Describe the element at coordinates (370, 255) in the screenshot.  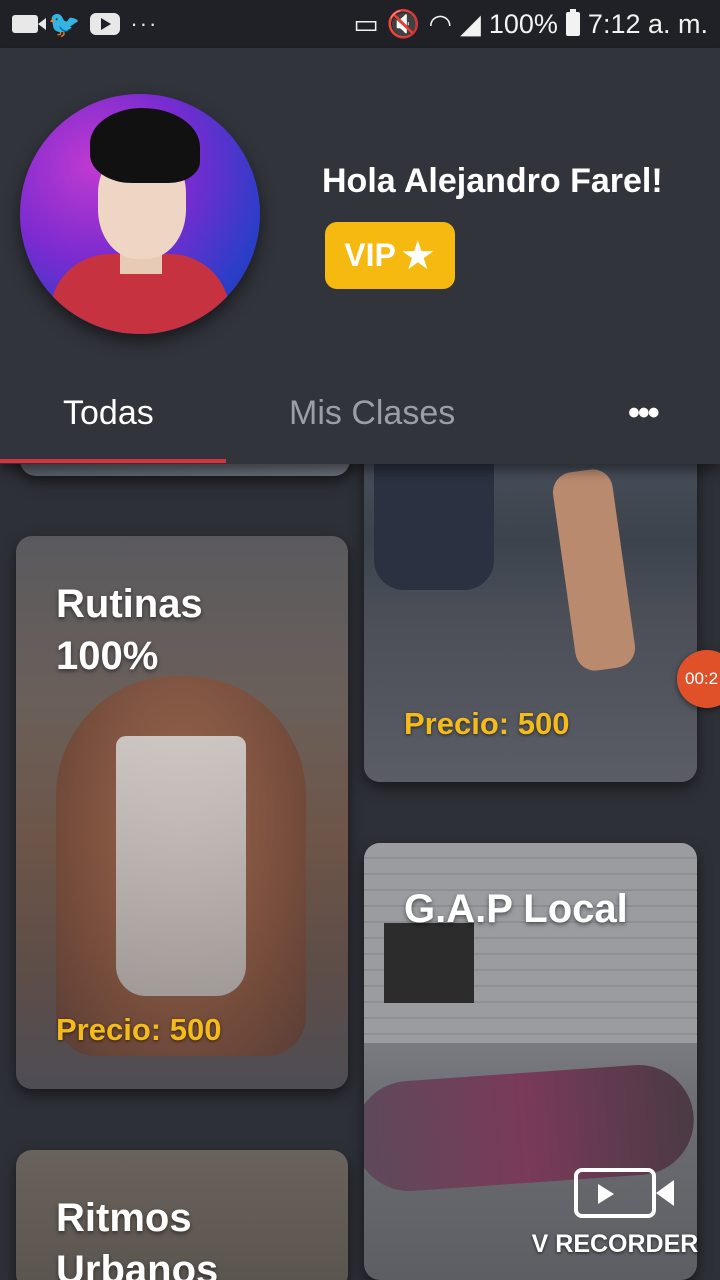
I see `vip-label: VIP` at that location.